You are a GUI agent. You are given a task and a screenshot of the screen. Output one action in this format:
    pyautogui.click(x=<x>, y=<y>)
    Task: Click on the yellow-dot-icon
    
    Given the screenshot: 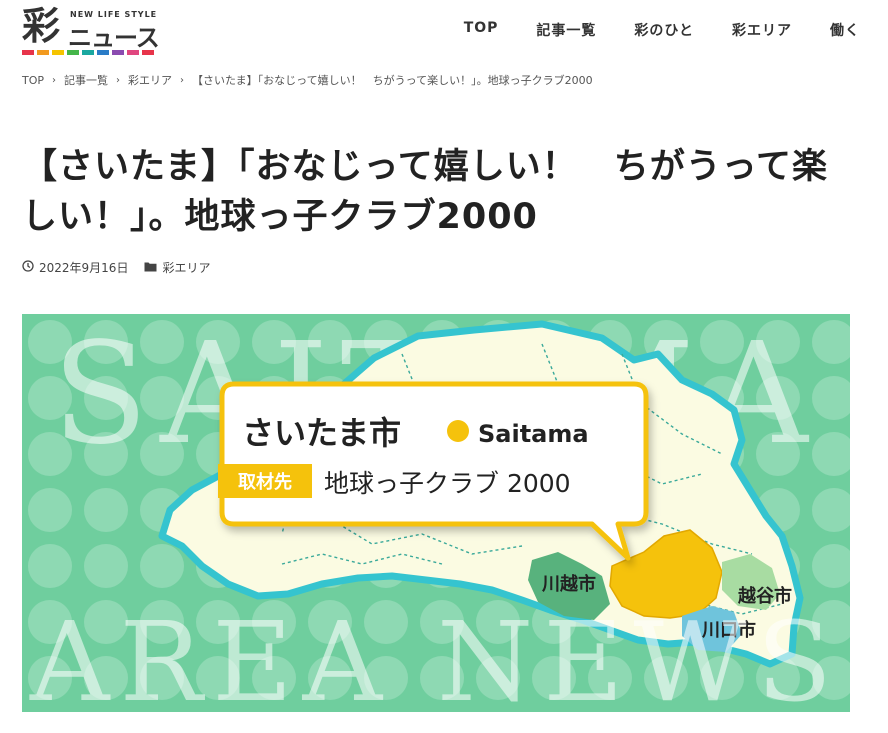 What is the action you would take?
    pyautogui.click(x=458, y=431)
    